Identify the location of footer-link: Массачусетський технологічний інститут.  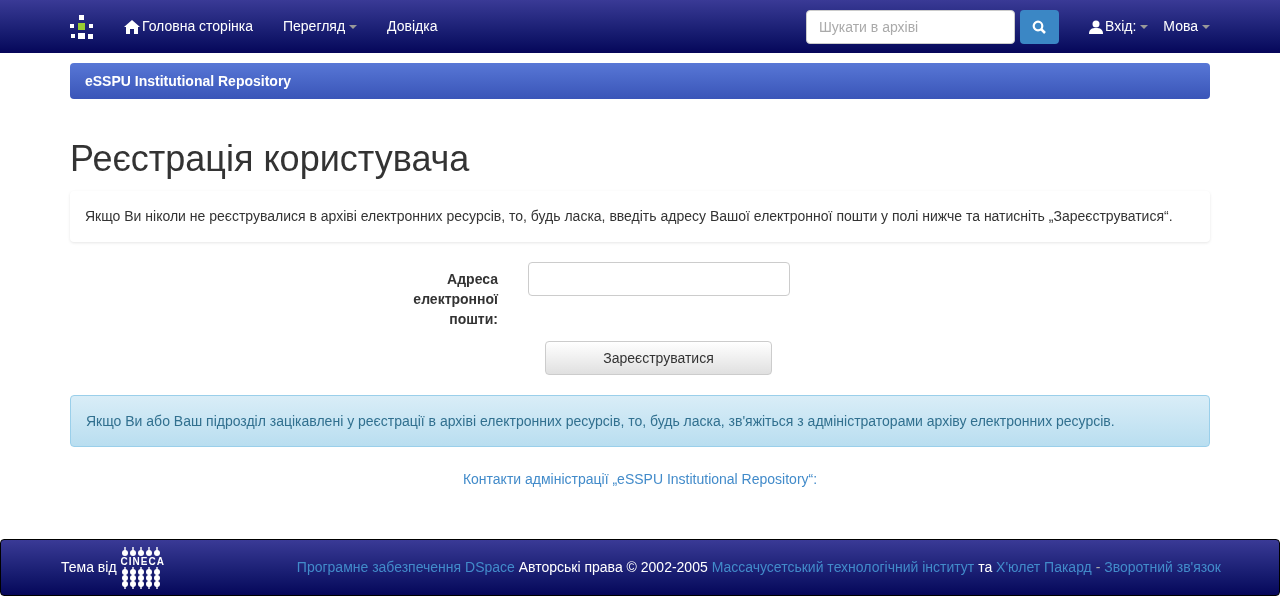
(843, 567).